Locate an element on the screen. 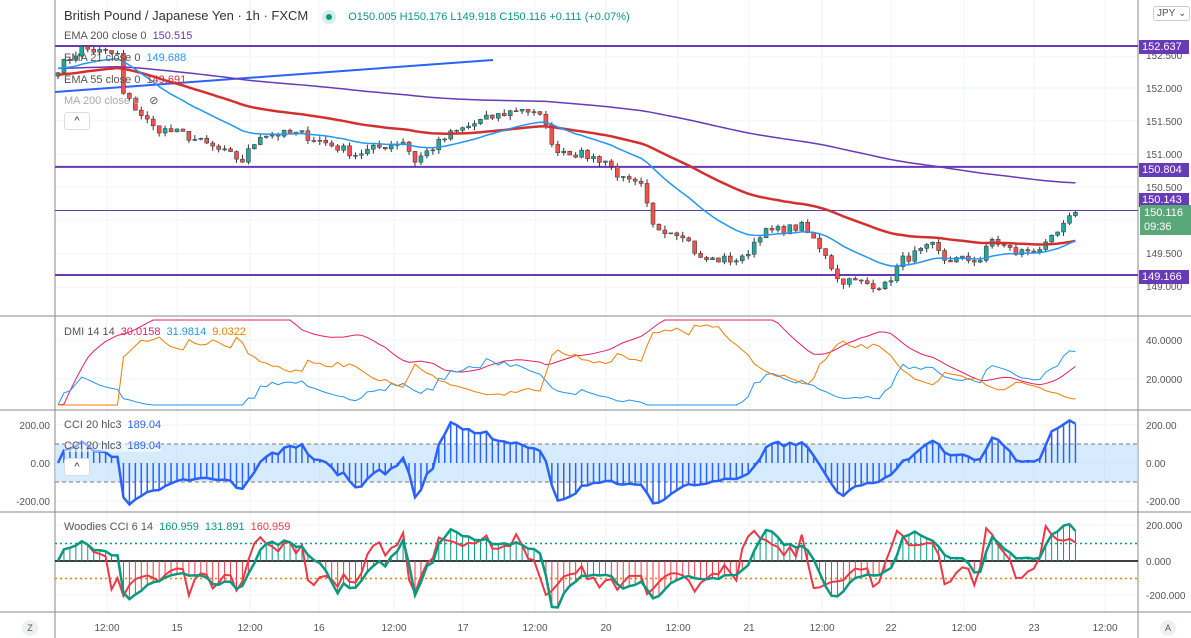 The image size is (1191, 638). ohlc-high: H150.176 is located at coordinates (423, 17).